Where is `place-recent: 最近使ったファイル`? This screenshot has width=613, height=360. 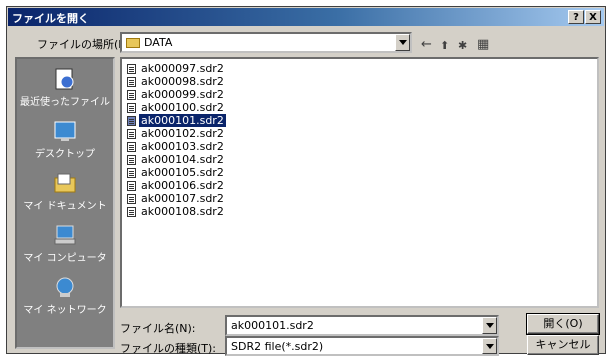
place-recent: 最近使ったファイル is located at coordinates (65, 87).